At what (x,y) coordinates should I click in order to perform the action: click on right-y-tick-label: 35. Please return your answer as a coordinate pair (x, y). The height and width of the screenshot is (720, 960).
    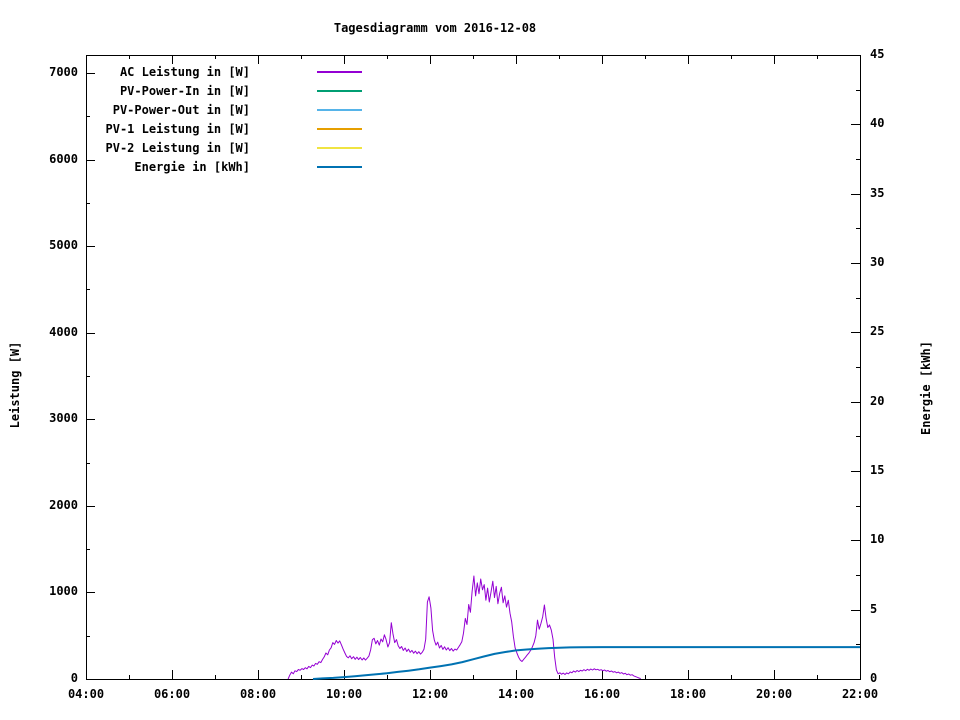
    Looking at the image, I should click on (877, 192).